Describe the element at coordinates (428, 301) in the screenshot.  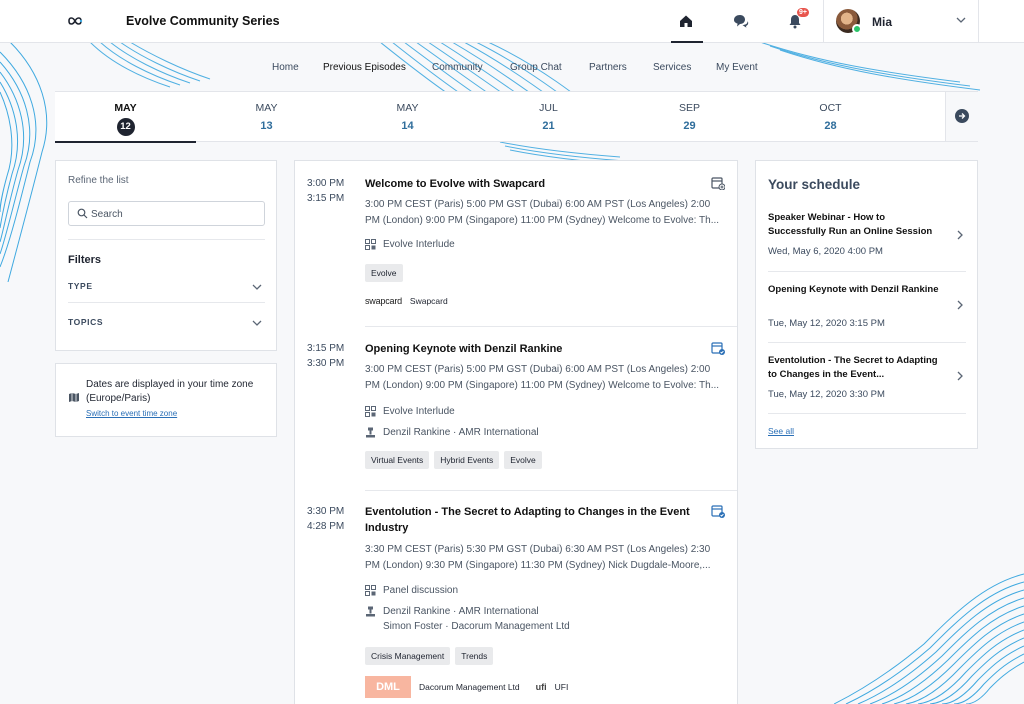
I see `sponsor-name: Swapcard` at that location.